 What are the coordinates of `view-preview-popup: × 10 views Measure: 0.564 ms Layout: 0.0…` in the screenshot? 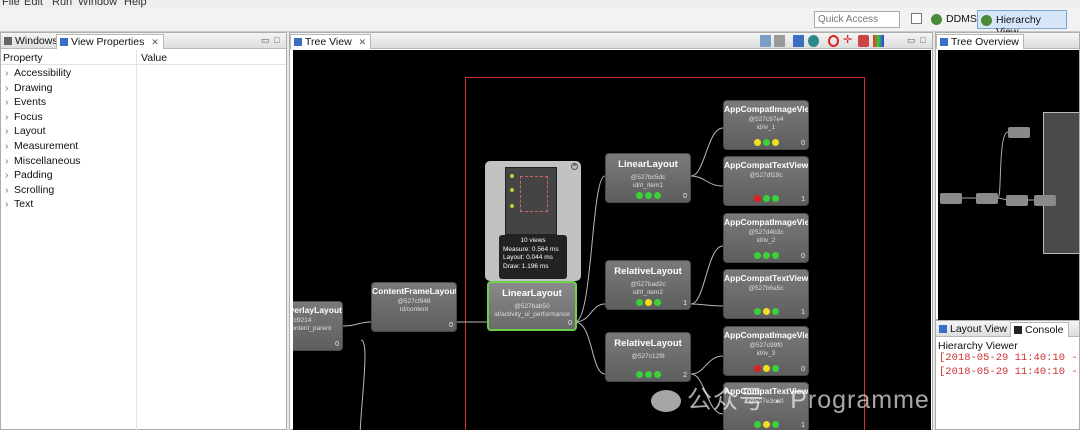 It's located at (533, 221).